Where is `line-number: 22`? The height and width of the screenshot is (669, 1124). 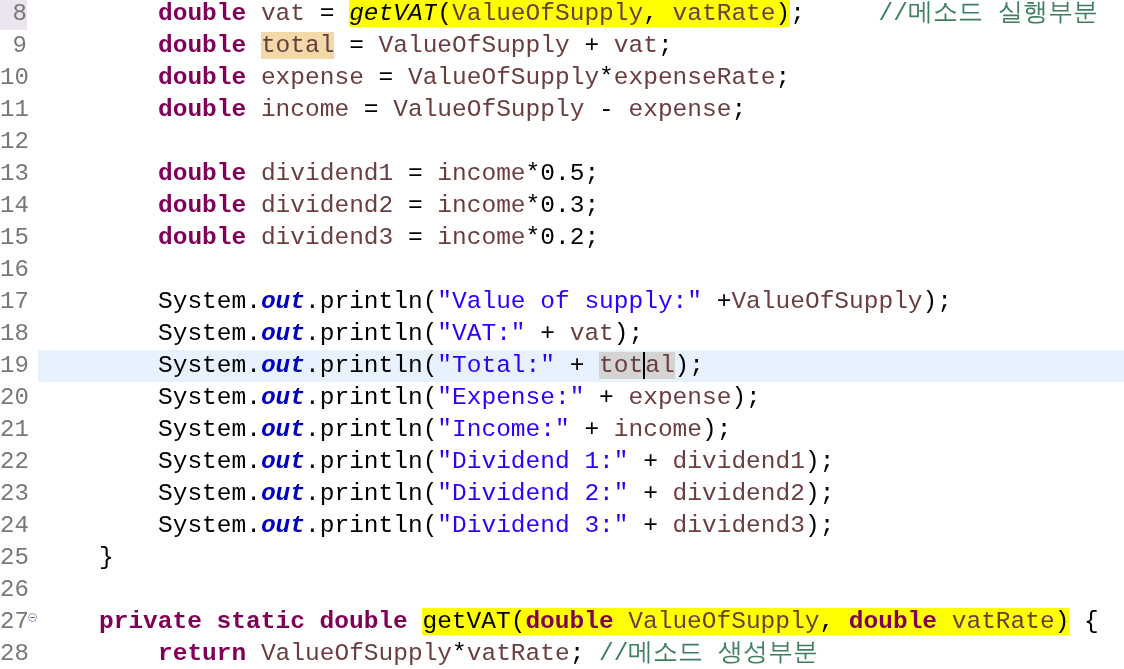 line-number: 22 is located at coordinates (13, 462).